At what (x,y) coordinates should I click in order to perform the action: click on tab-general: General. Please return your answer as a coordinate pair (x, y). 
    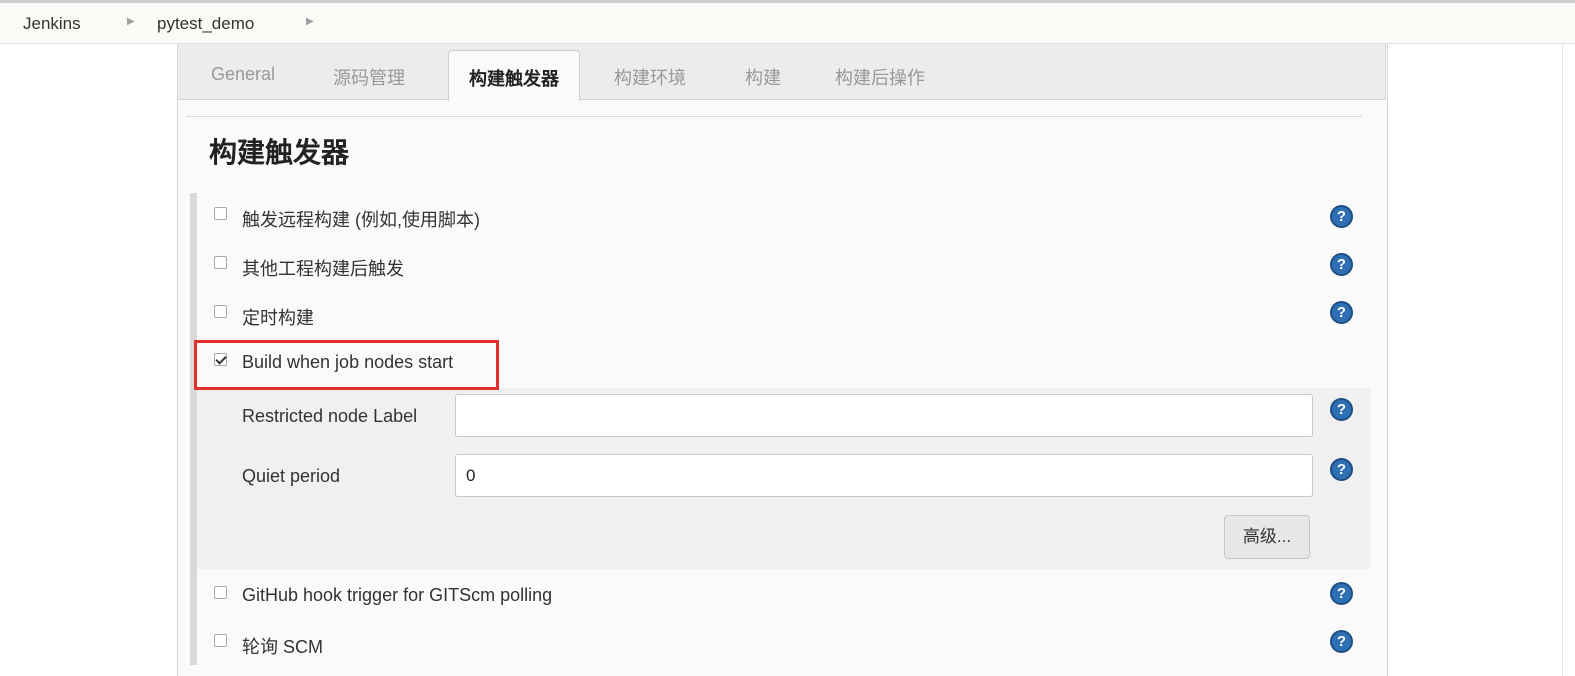
    Looking at the image, I should click on (243, 74).